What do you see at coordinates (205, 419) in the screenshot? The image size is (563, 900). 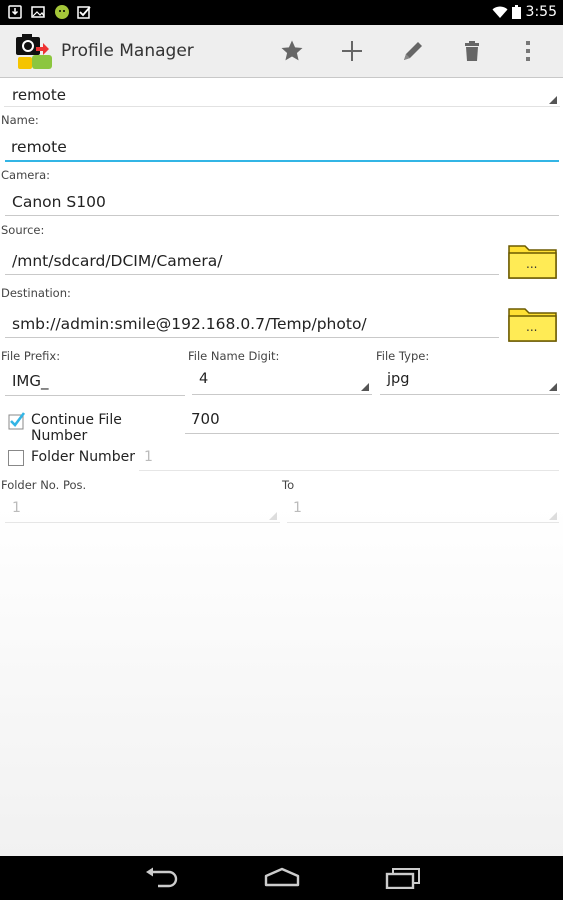 I see `continue-file-number-value: 700` at bounding box center [205, 419].